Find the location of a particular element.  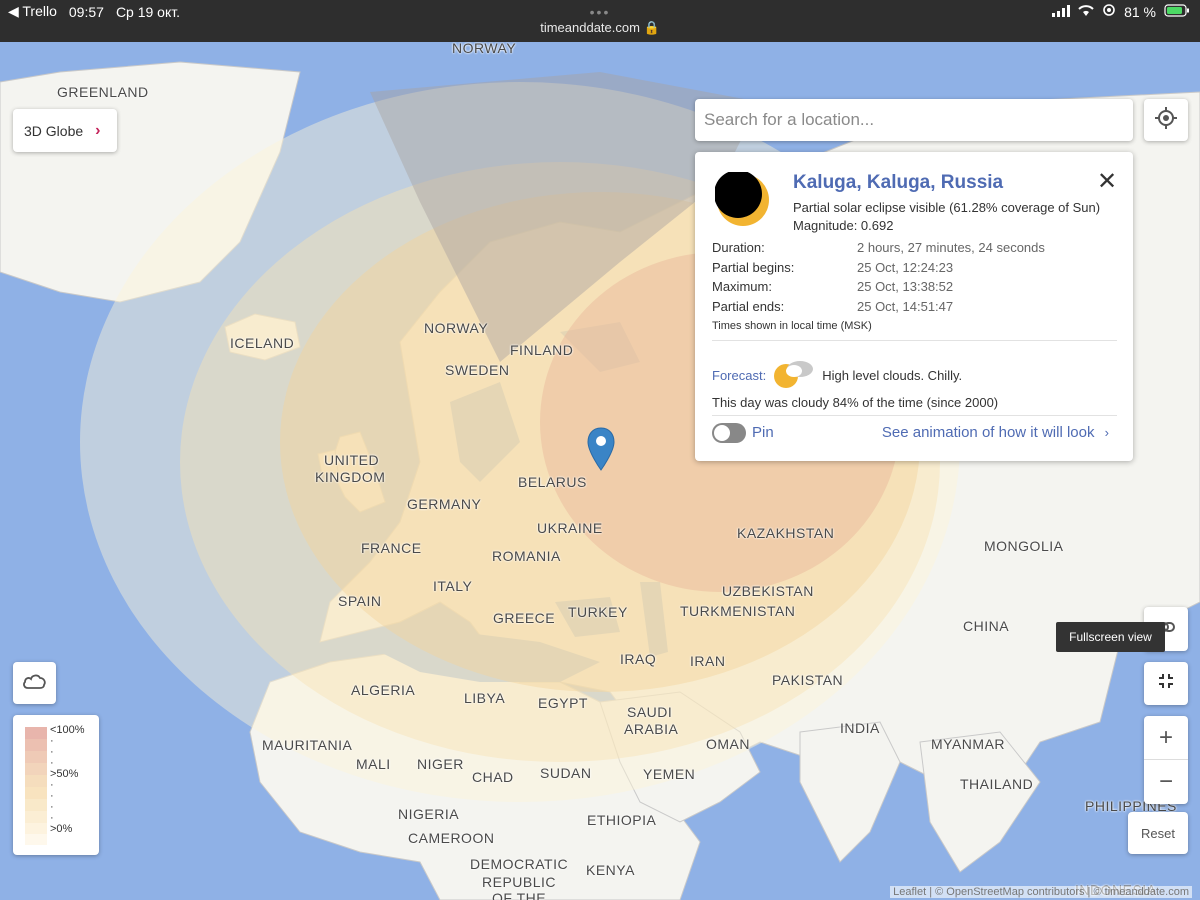

map-label-greenland: GREENLAND is located at coordinates (103, 92).